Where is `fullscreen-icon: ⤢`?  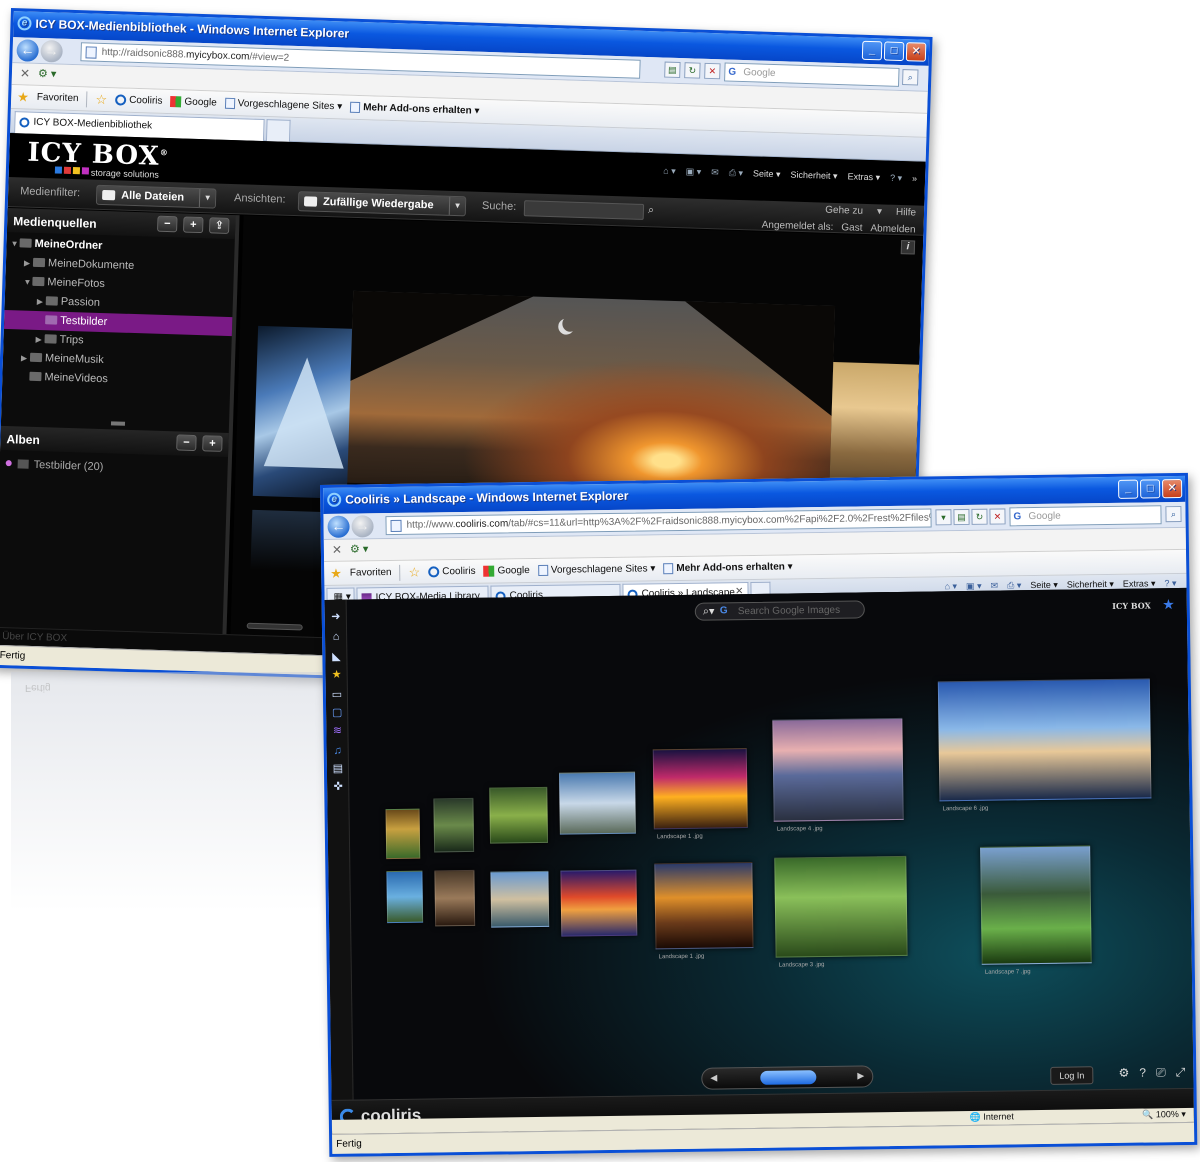 fullscreen-icon: ⤢ is located at coordinates (1181, 1072).